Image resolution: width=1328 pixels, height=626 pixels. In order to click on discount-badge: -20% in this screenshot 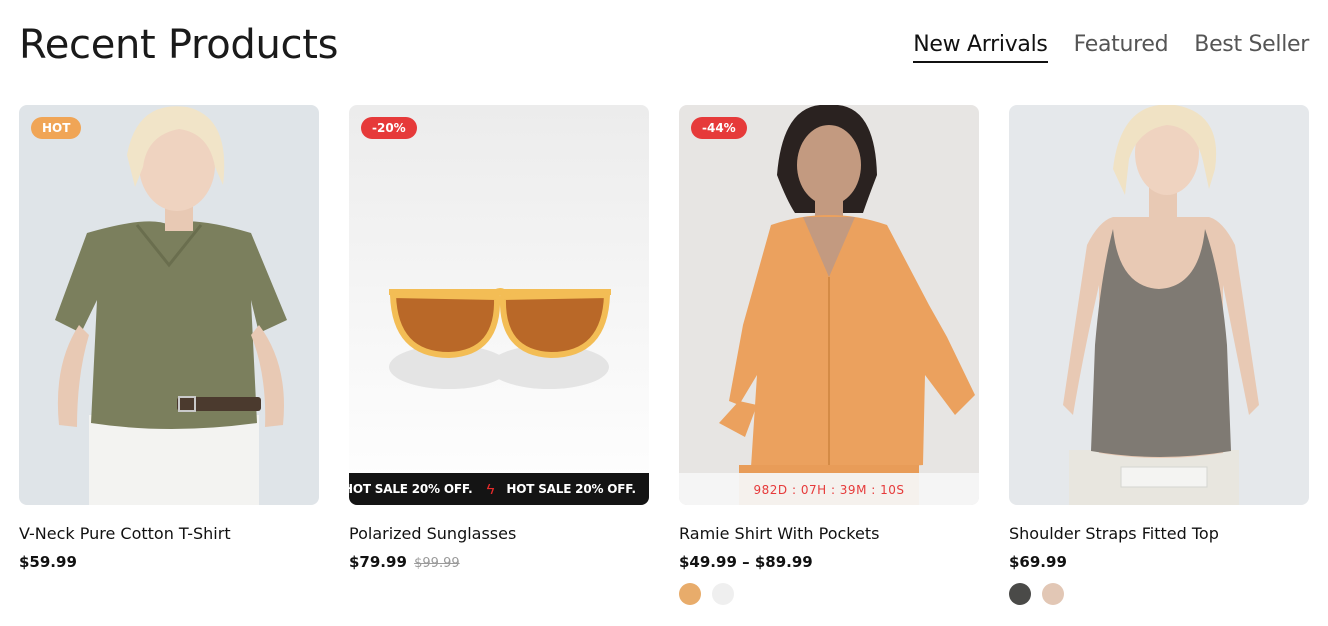, I will do `click(389, 128)`.